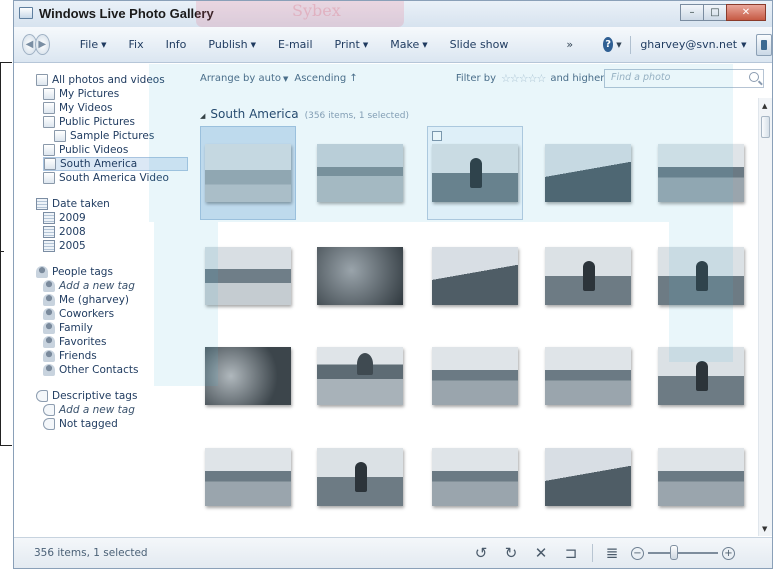  Describe the element at coordinates (76, 328) in the screenshot. I see `tree-item-label: Family` at that location.